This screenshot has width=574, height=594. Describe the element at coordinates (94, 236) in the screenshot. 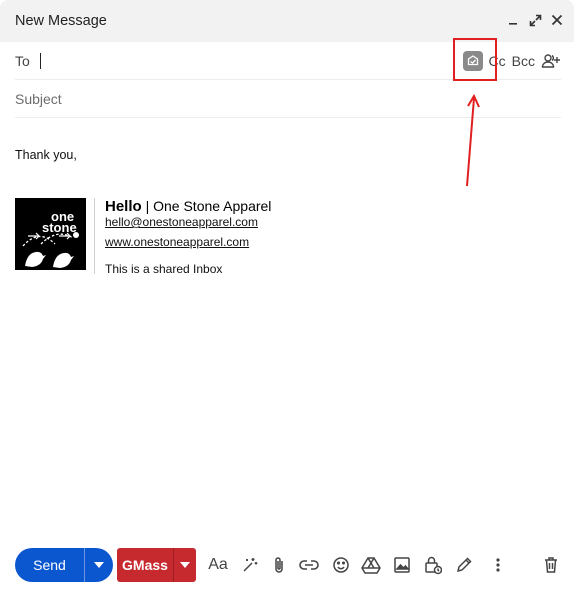

I see `signature-divider` at that location.